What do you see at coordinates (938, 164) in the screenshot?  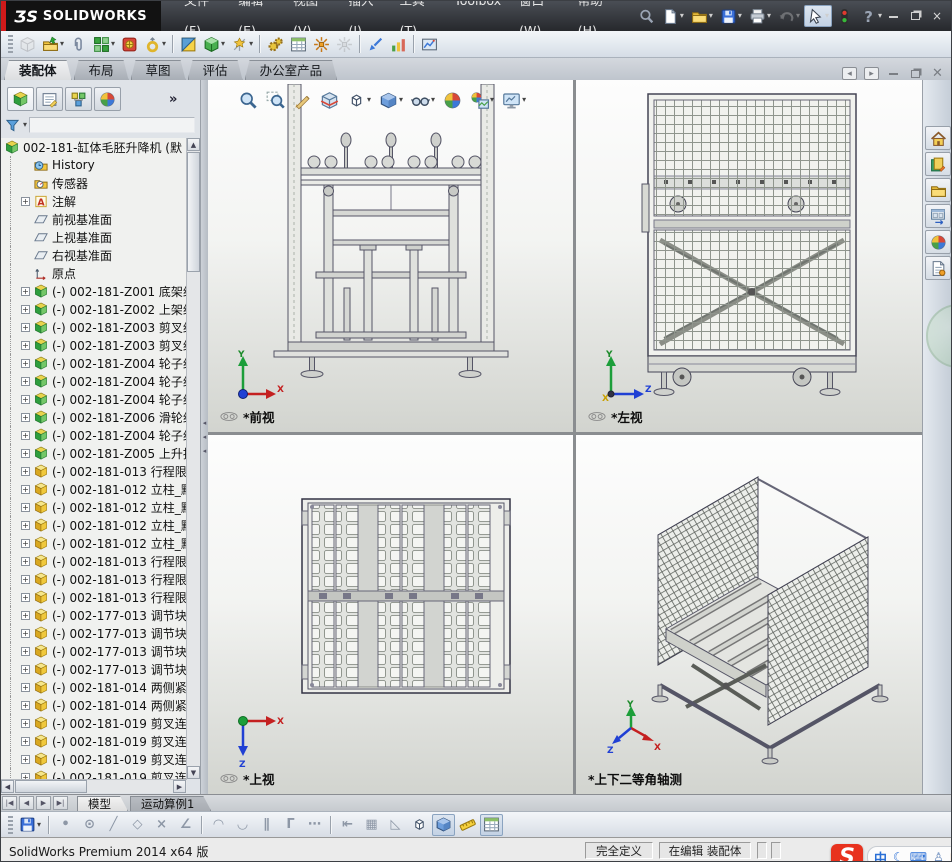 I see `design-library-tab` at bounding box center [938, 164].